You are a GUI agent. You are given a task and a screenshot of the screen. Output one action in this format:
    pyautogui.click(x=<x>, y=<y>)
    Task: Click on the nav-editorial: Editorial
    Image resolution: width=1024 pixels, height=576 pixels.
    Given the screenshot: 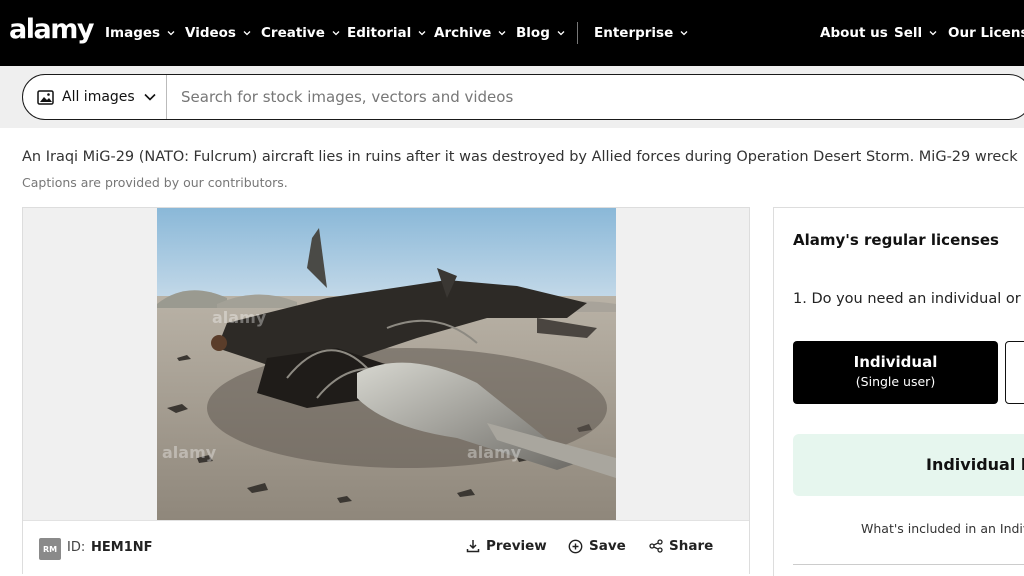 What is the action you would take?
    pyautogui.click(x=387, y=33)
    